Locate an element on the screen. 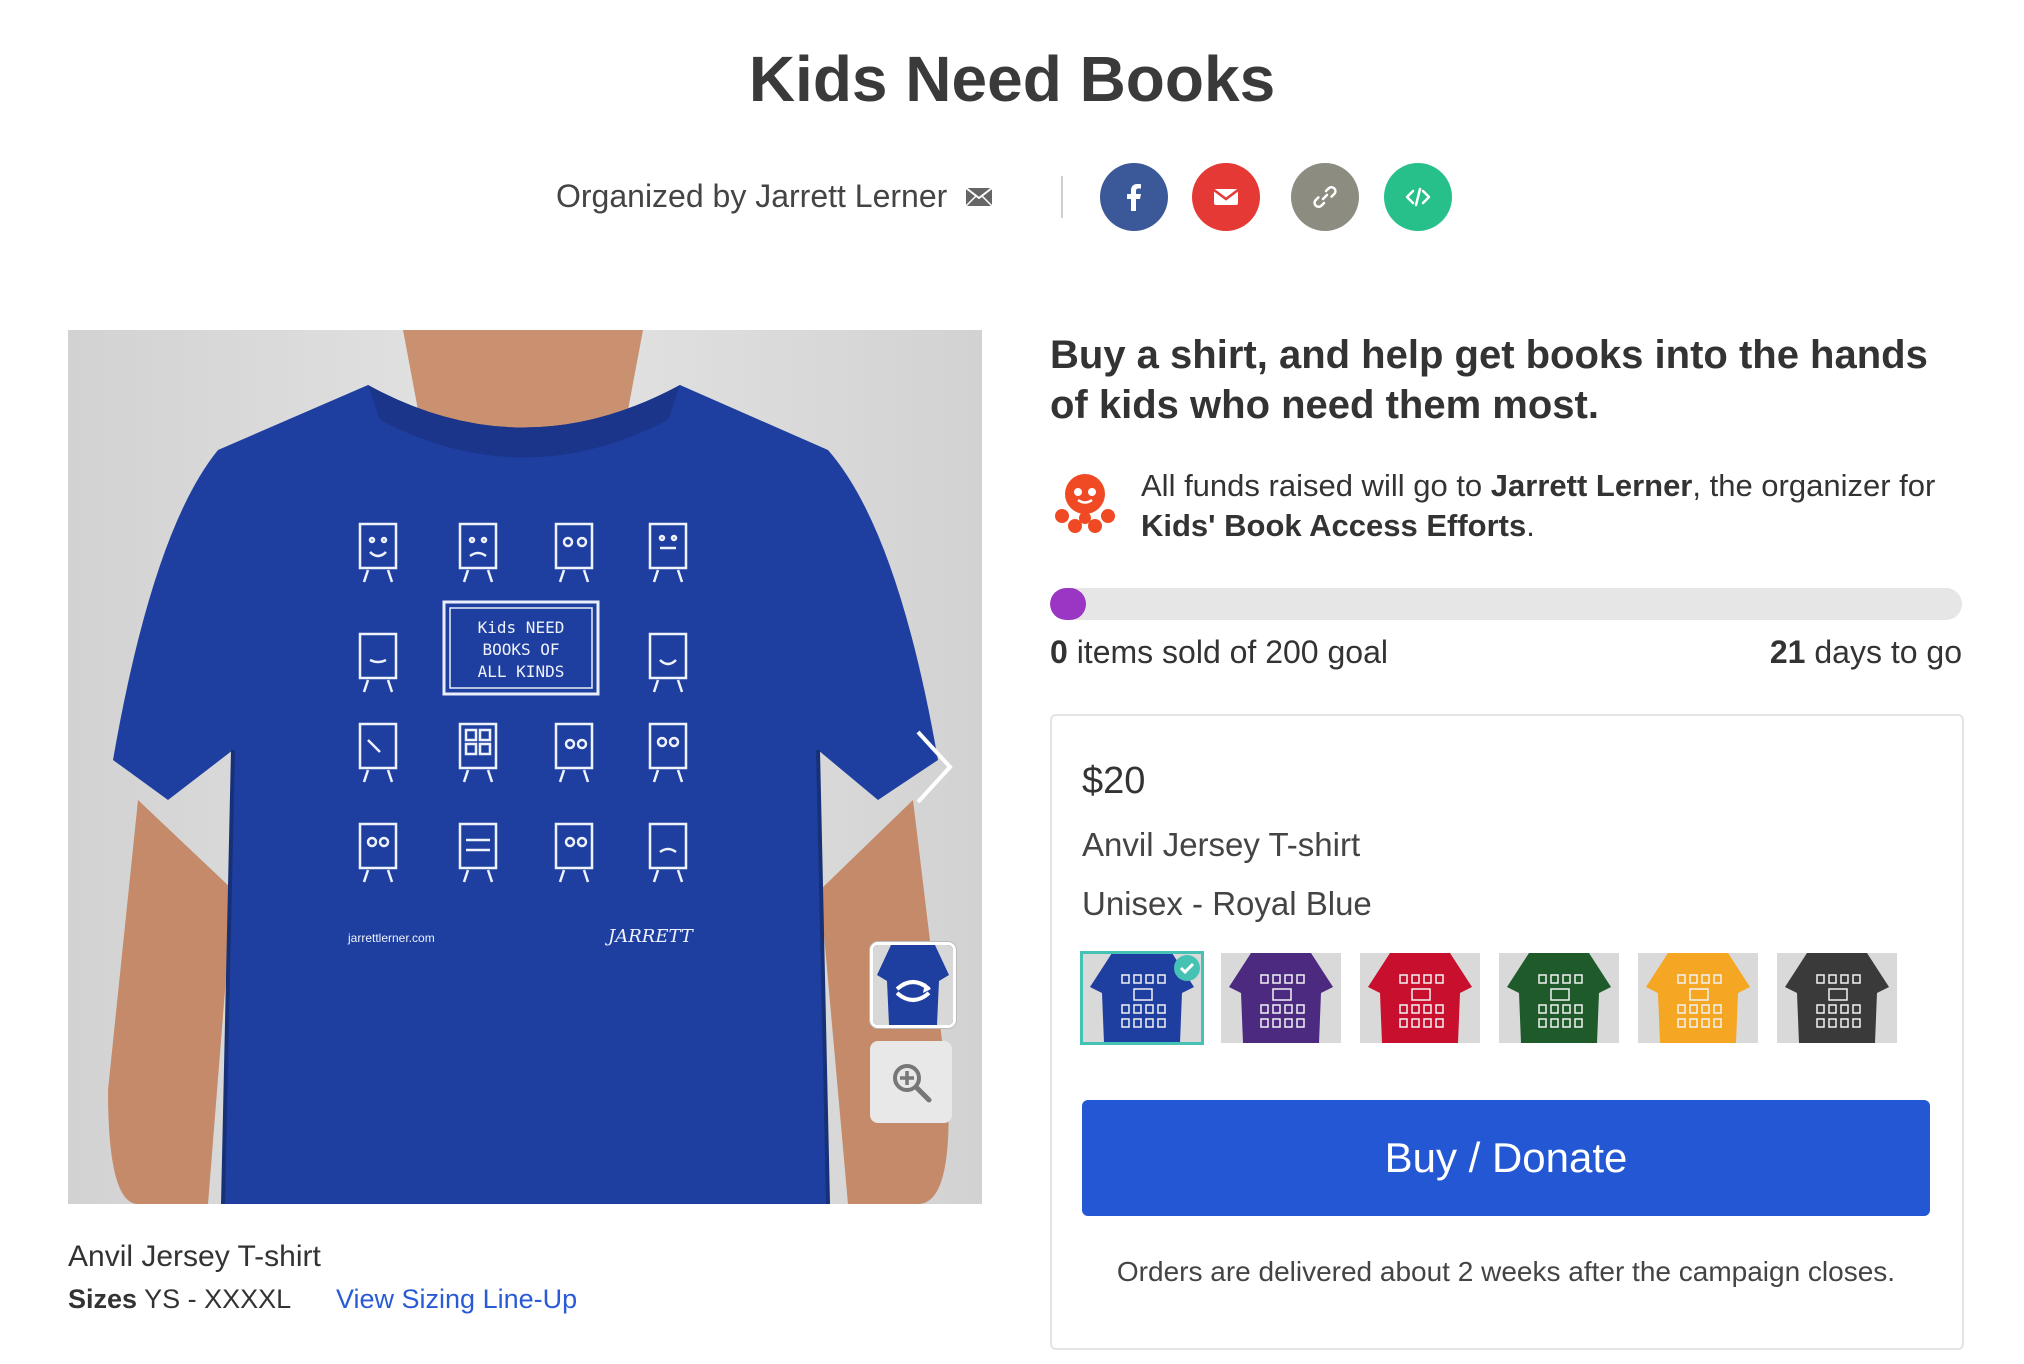 The height and width of the screenshot is (1364, 2024). buy-donate-button: Buy / Donate is located at coordinates (1506, 1158).